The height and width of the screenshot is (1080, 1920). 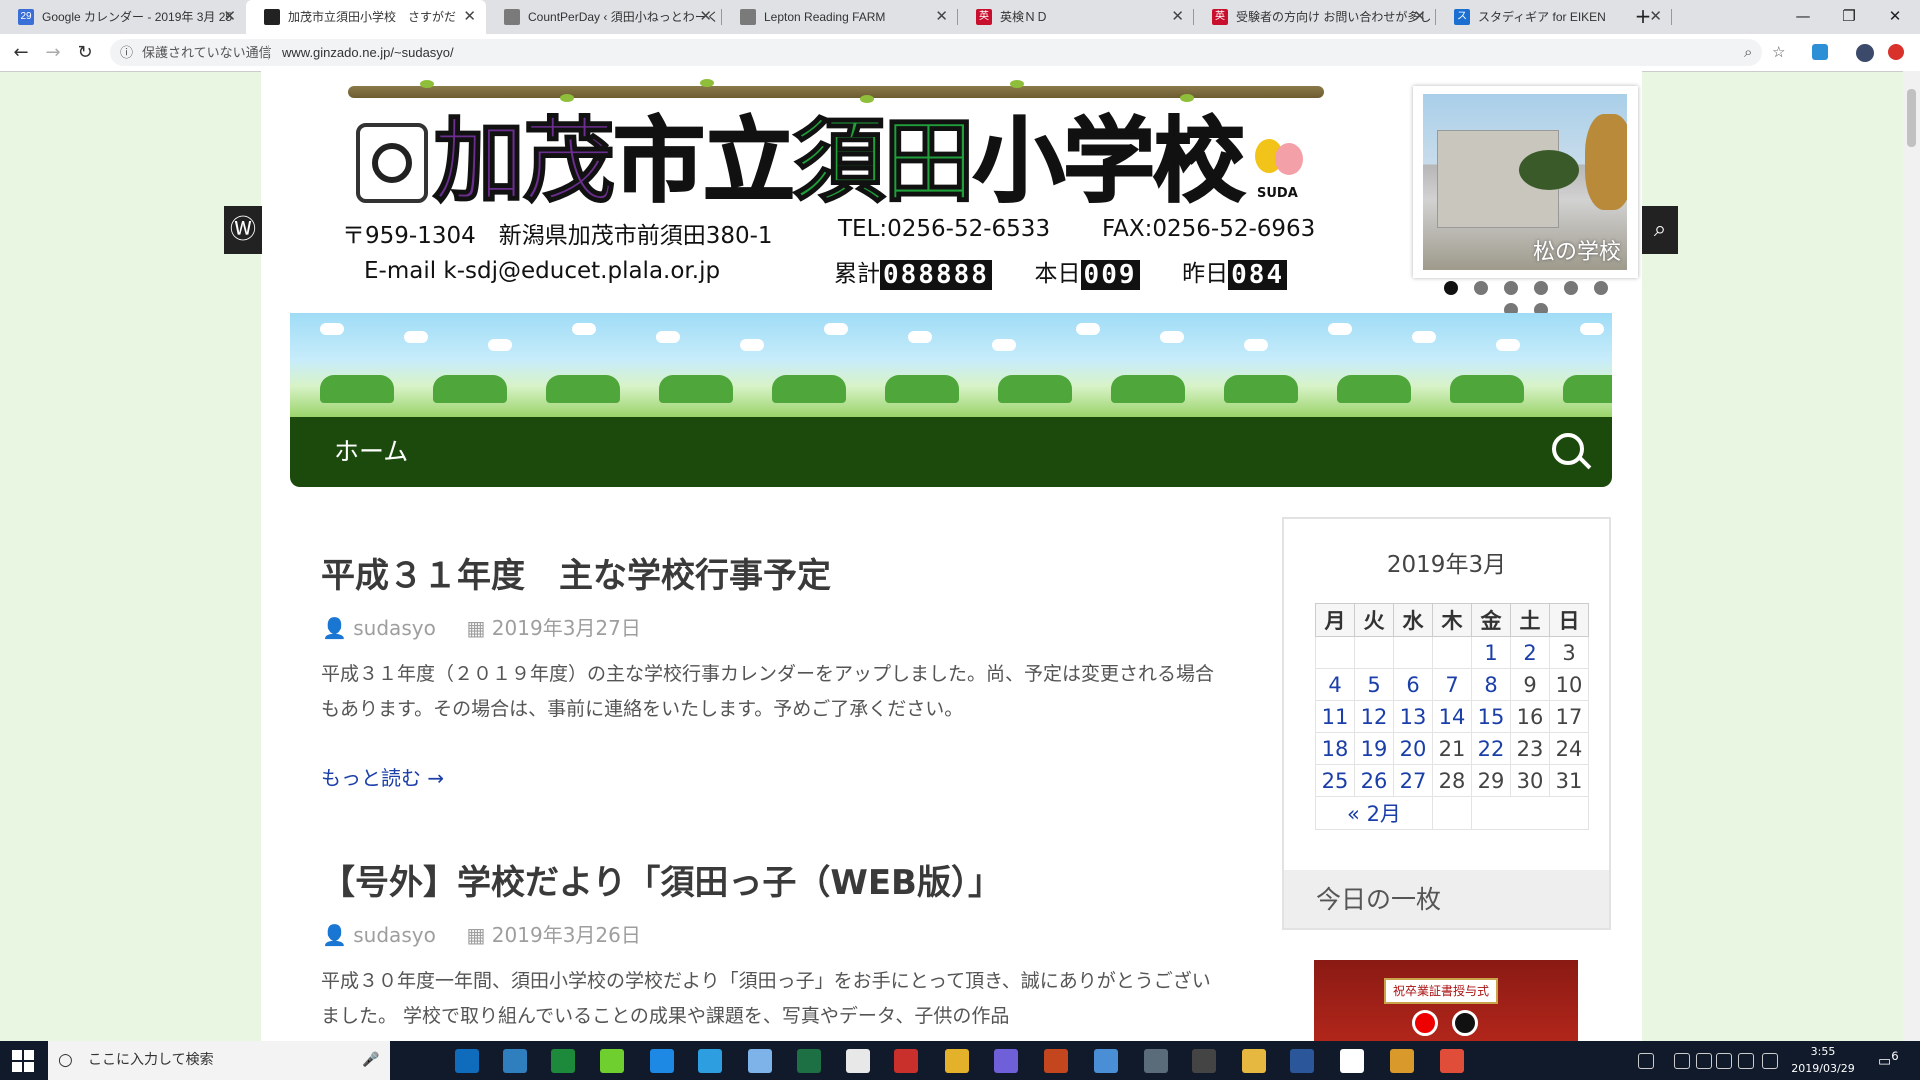 What do you see at coordinates (21, 52) in the screenshot?
I see `back-arrow-icon: ←` at bounding box center [21, 52].